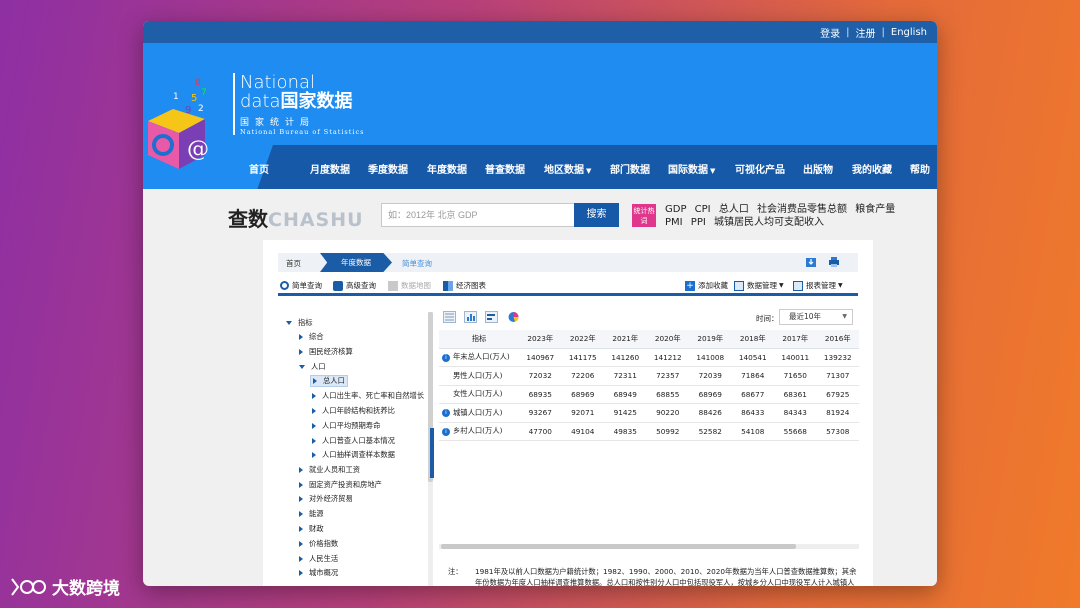 The height and width of the screenshot is (608, 1080). What do you see at coordinates (734, 209) in the screenshot?
I see `hot-link: 总人口` at bounding box center [734, 209].